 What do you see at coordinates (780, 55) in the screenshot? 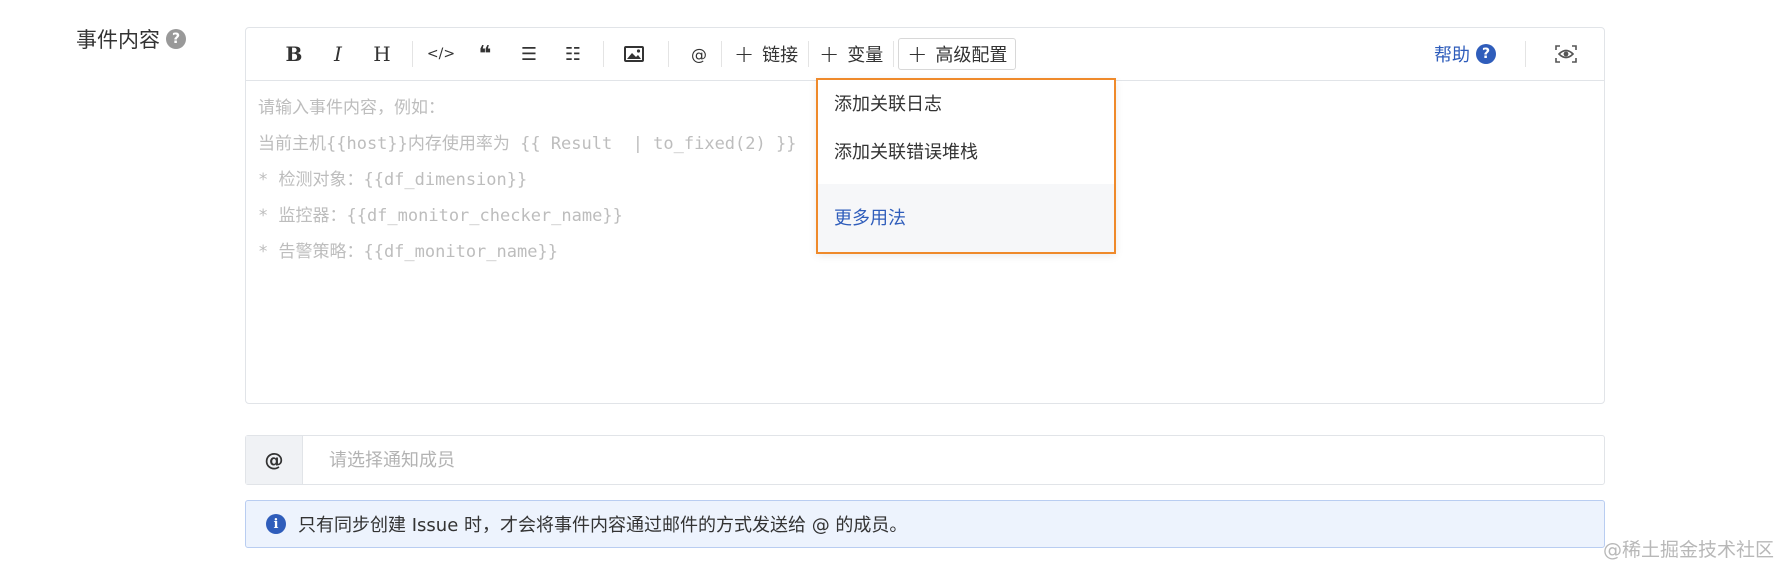
I see `link-label: 链接` at bounding box center [780, 55].